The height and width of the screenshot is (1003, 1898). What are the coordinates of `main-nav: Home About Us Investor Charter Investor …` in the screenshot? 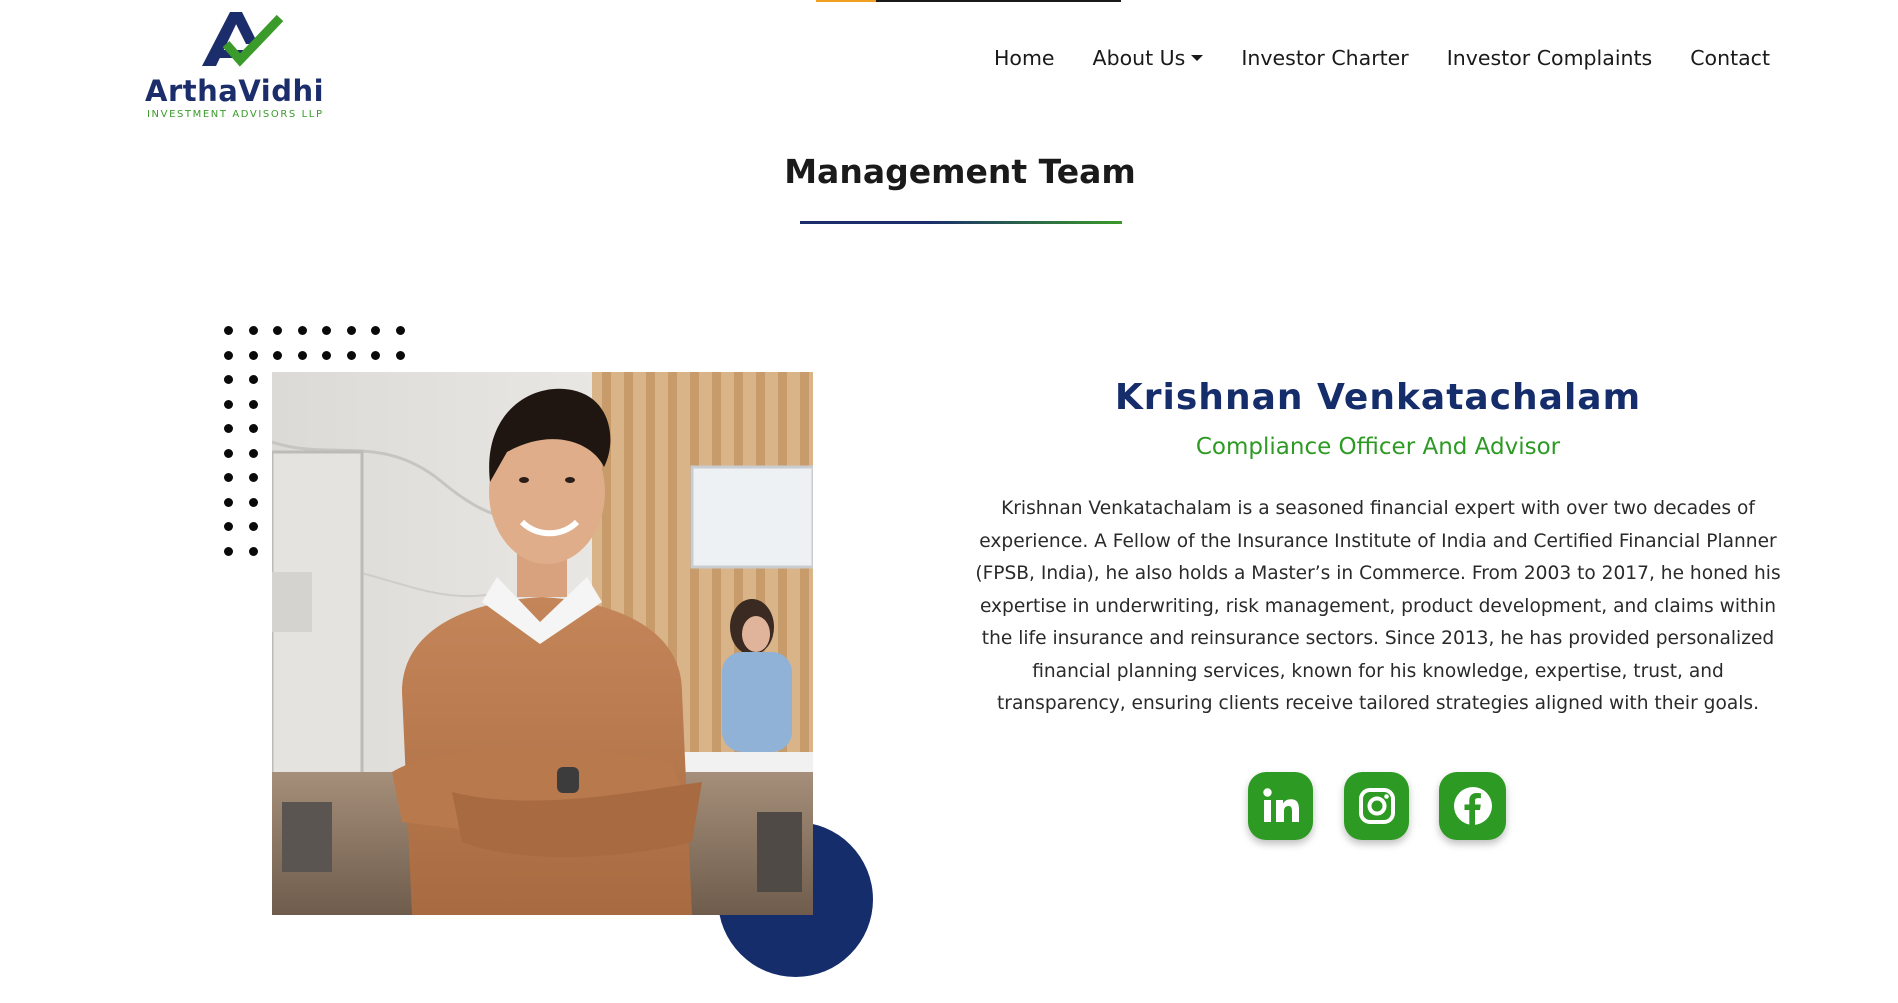 It's located at (1382, 58).